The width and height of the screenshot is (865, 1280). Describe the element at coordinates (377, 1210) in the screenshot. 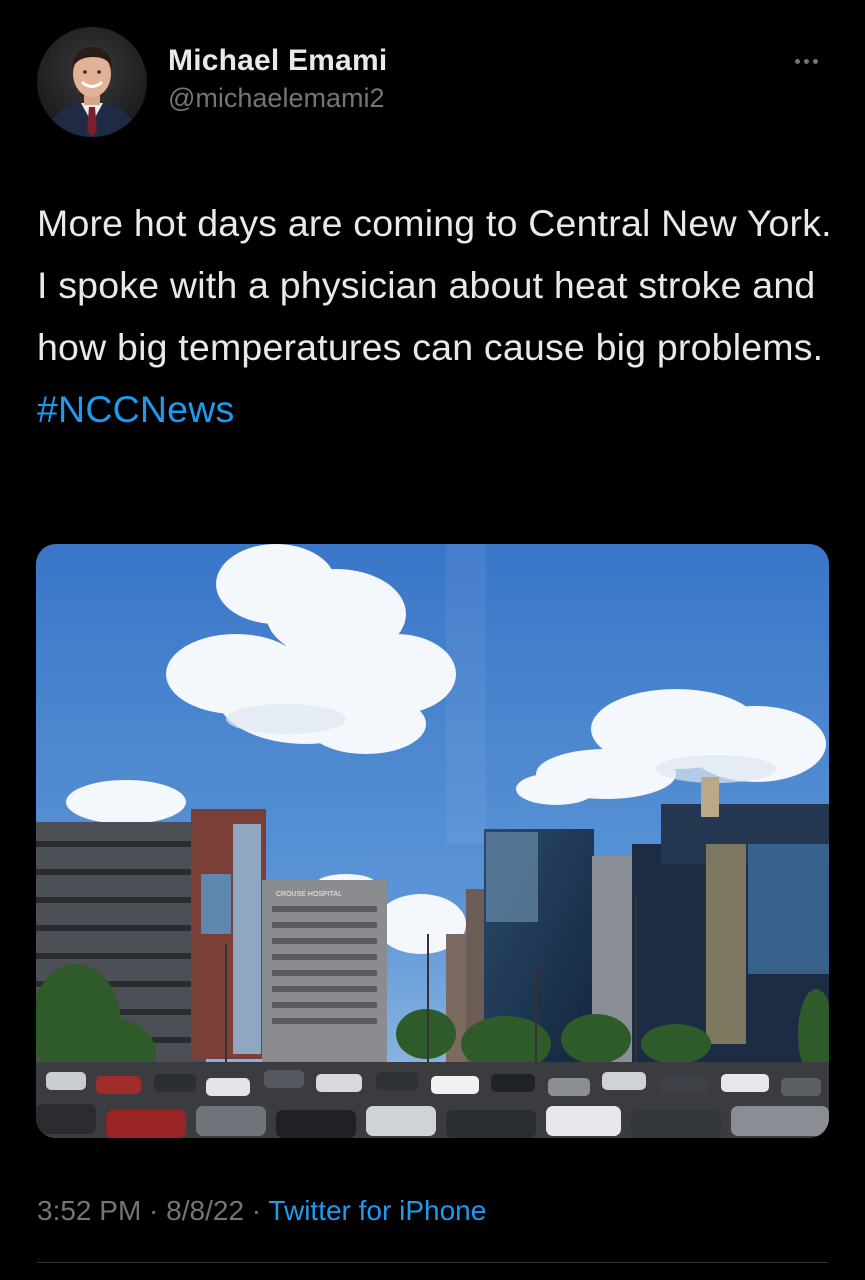

I see `tweet-source-link: Twitter for iPhone` at that location.